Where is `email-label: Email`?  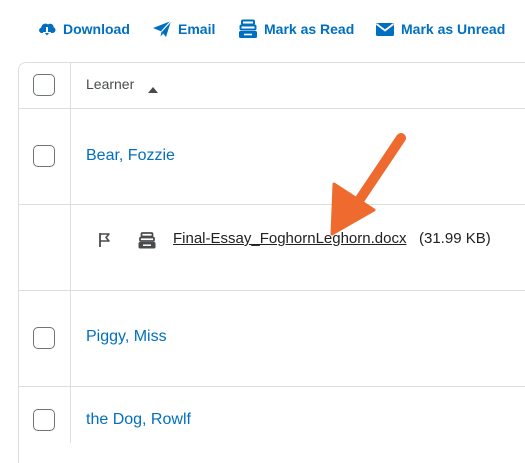
email-label: Email is located at coordinates (197, 29).